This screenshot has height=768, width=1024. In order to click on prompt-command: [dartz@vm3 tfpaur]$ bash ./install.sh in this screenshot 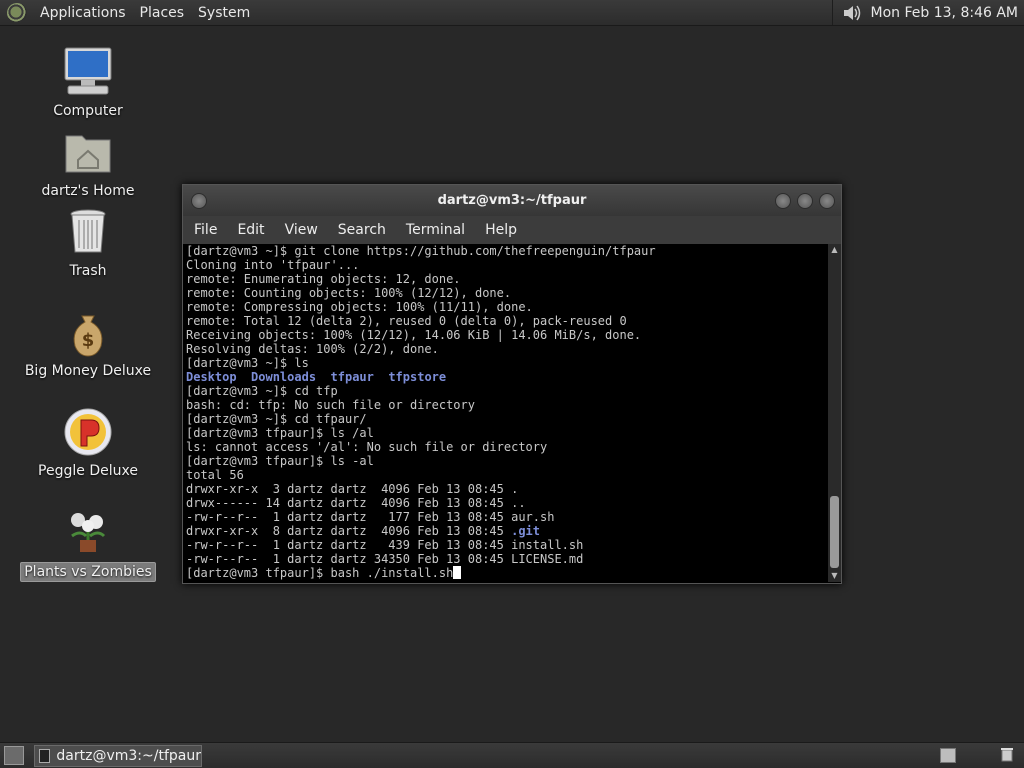, I will do `click(320, 573)`.